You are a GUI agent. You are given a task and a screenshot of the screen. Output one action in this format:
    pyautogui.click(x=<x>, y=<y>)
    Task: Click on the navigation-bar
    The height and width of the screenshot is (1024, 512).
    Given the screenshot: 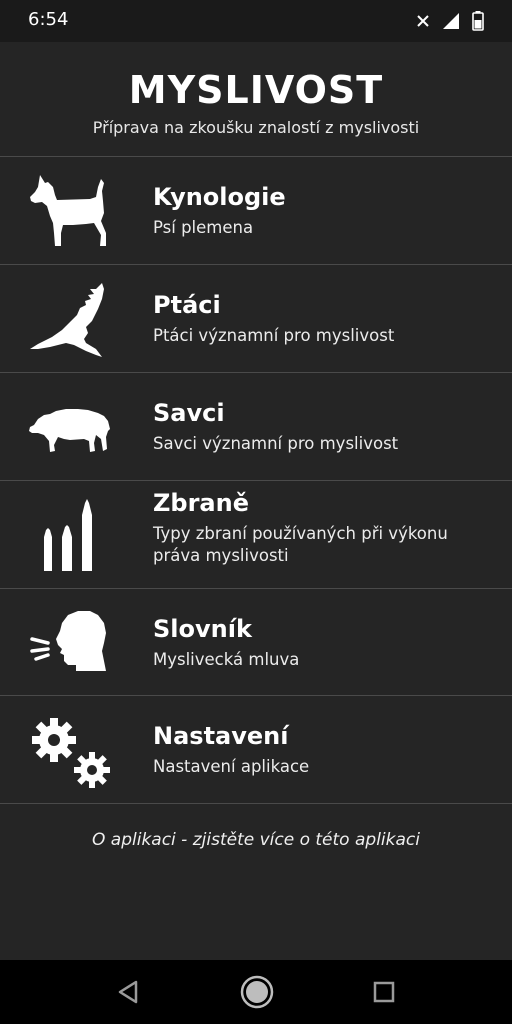 What is the action you would take?
    pyautogui.click(x=256, y=992)
    